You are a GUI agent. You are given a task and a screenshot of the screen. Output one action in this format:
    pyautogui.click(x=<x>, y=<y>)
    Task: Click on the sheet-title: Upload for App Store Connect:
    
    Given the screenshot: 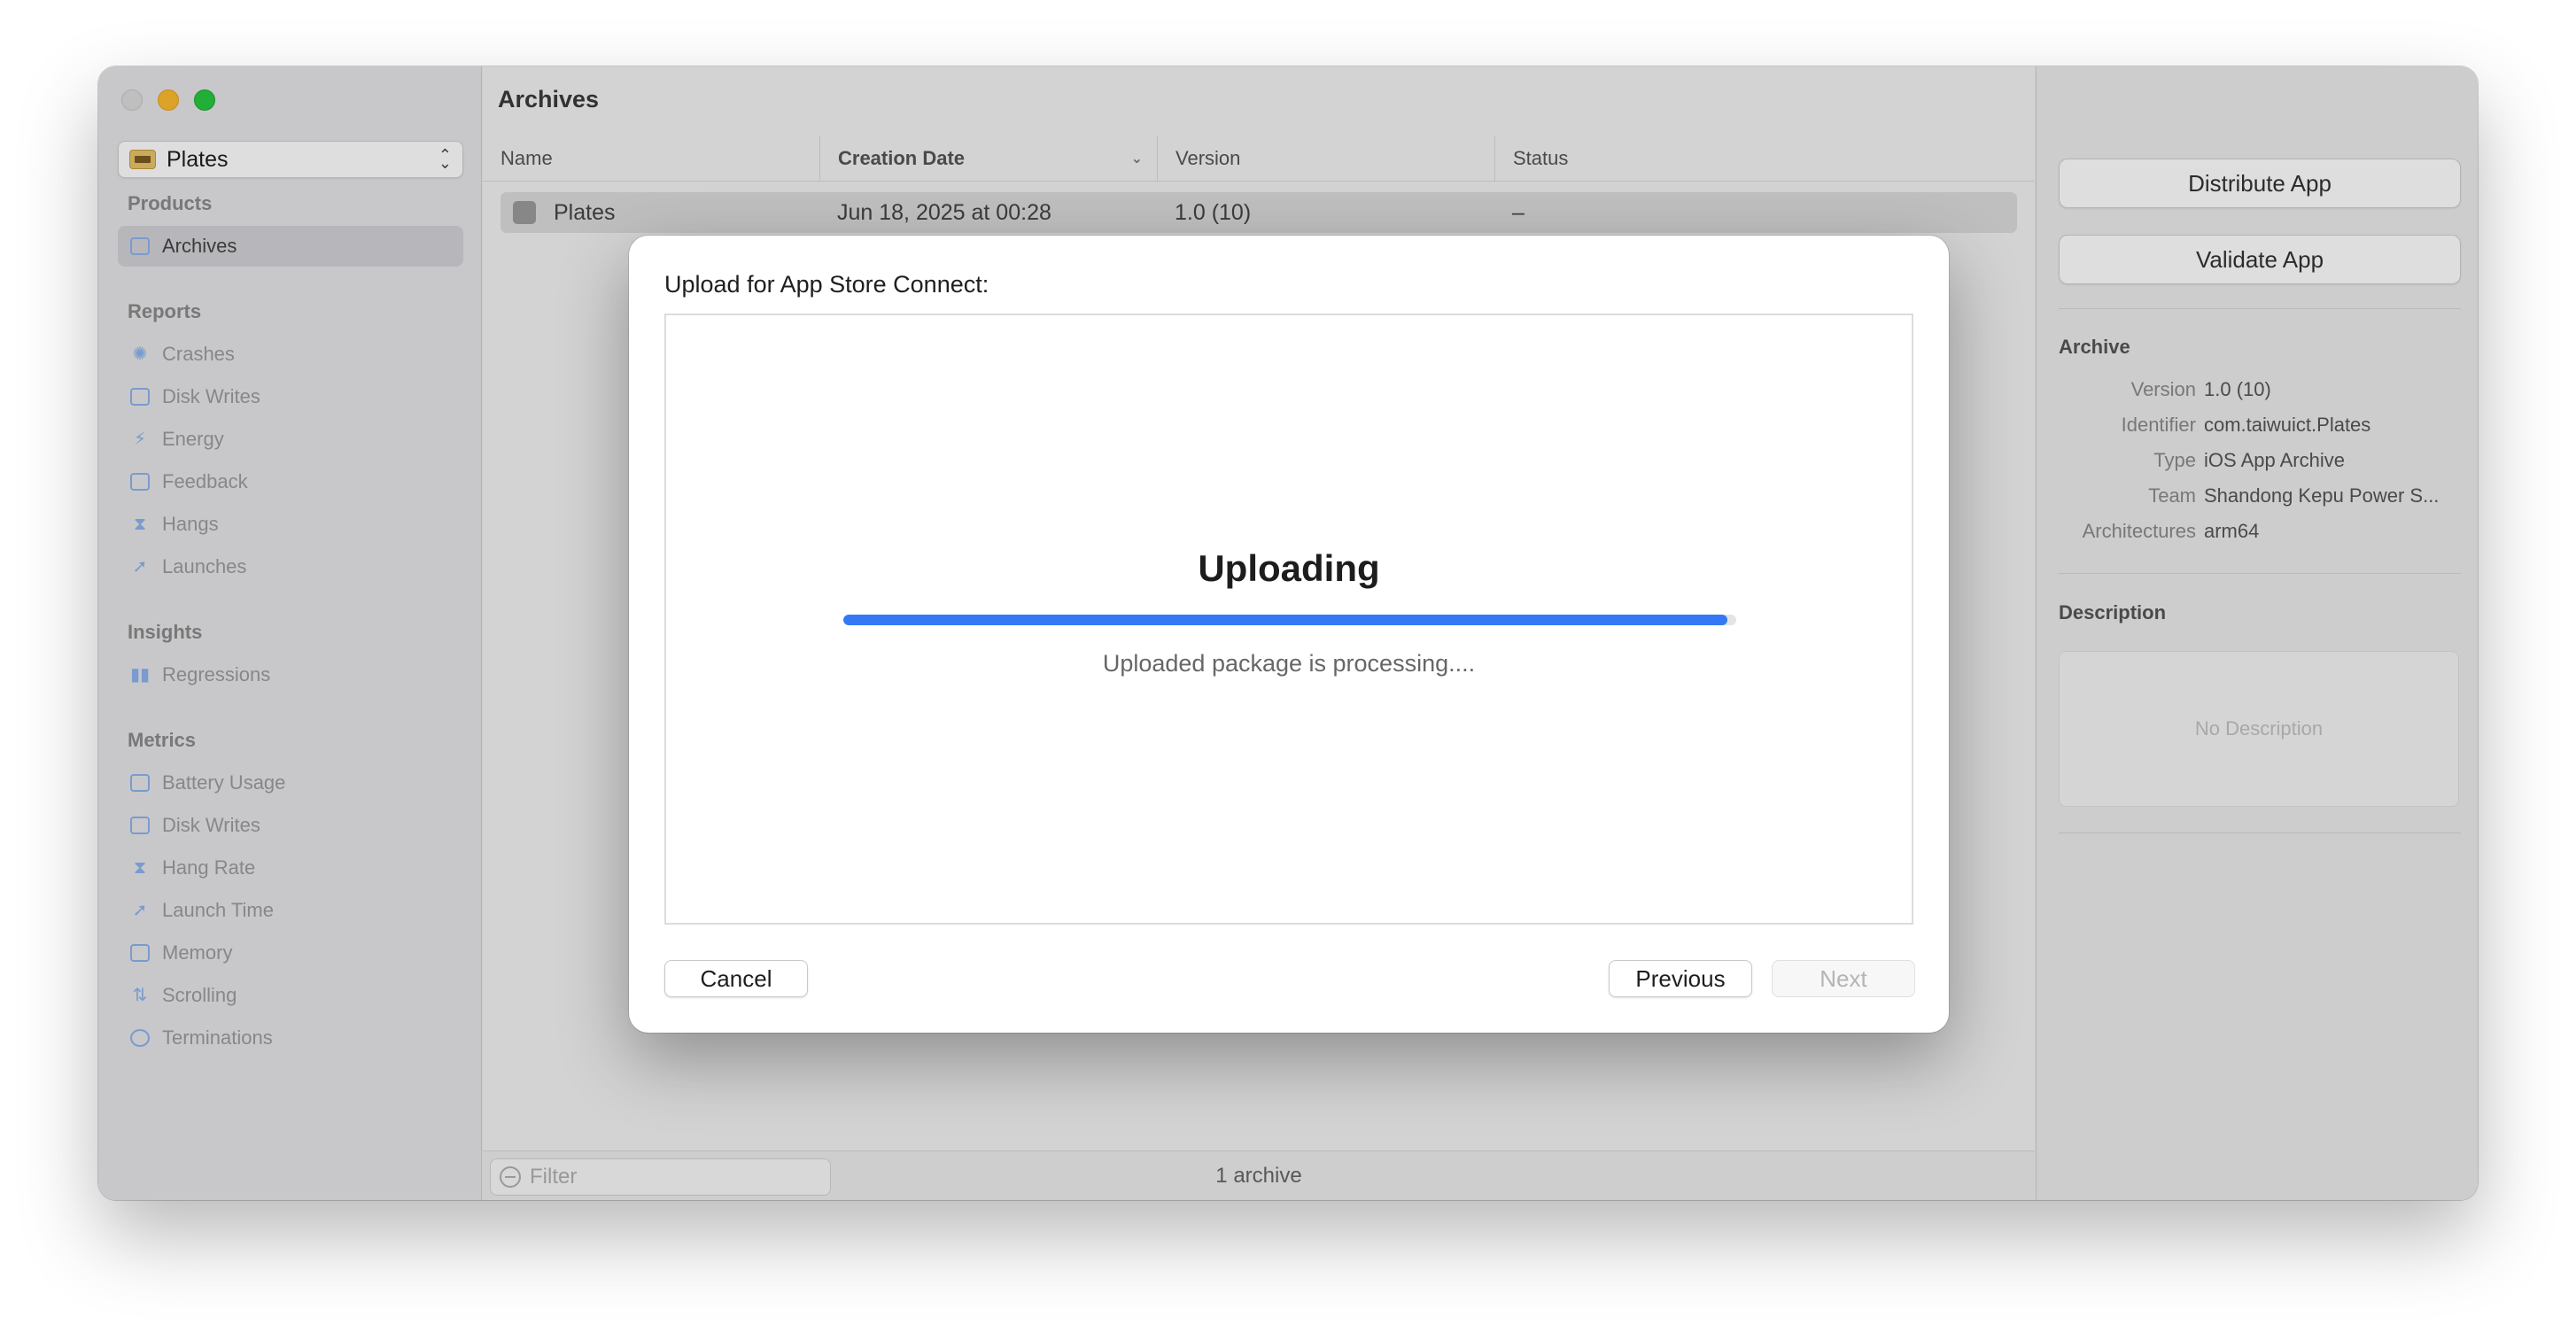 What is the action you would take?
    pyautogui.click(x=826, y=284)
    